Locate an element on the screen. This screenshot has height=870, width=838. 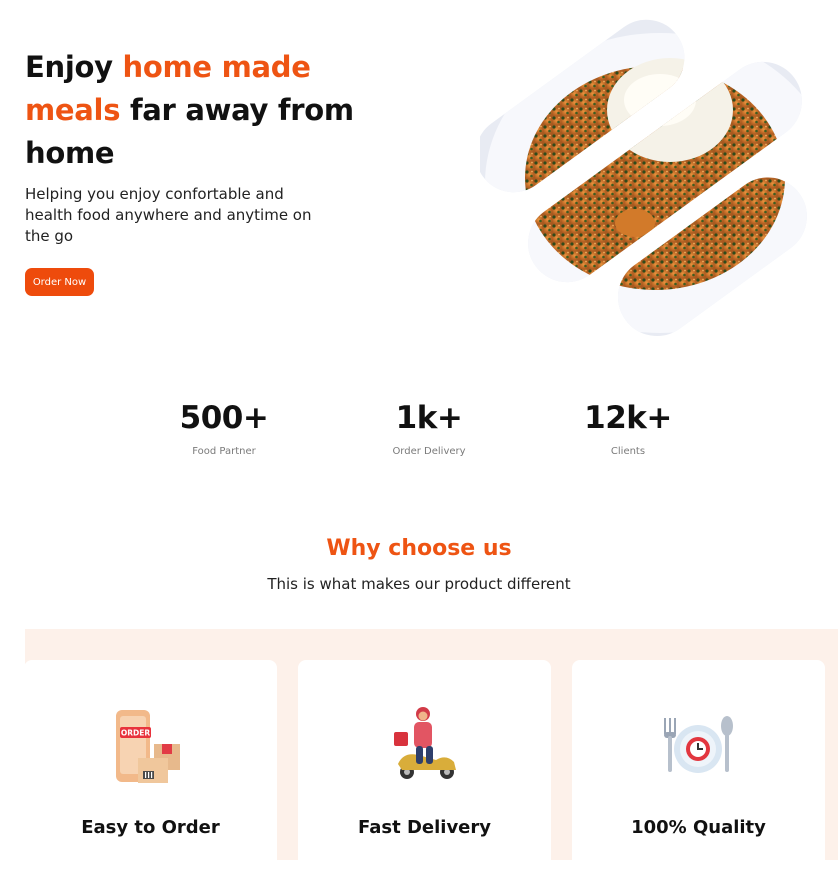
plate-cutlery-icon is located at coordinates (698, 744).